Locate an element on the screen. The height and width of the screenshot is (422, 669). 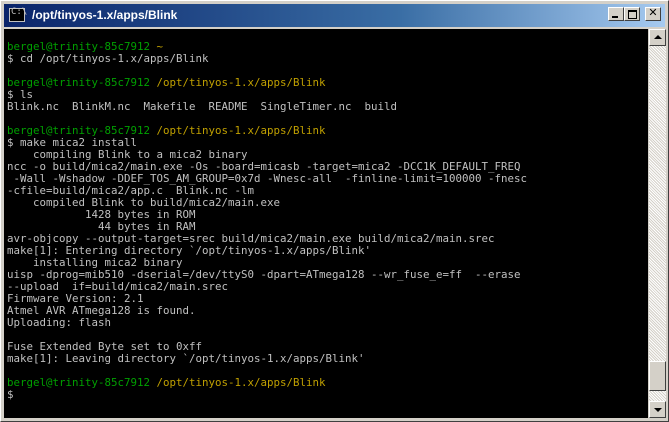
output-line: $ cd /opt/tinyos-1.x/apps/Blink is located at coordinates (108, 58).